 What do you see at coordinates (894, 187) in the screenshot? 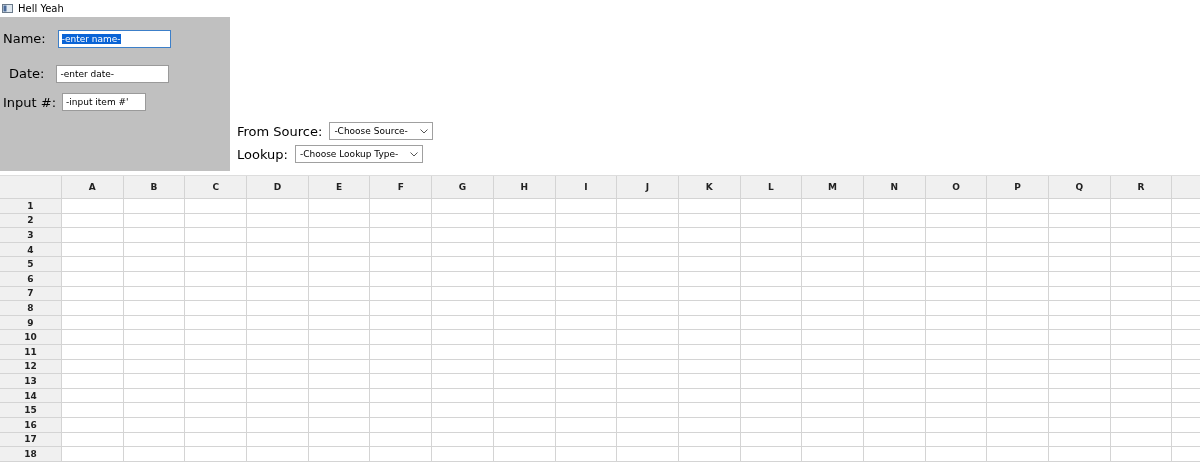
I see `column-header: N` at bounding box center [894, 187].